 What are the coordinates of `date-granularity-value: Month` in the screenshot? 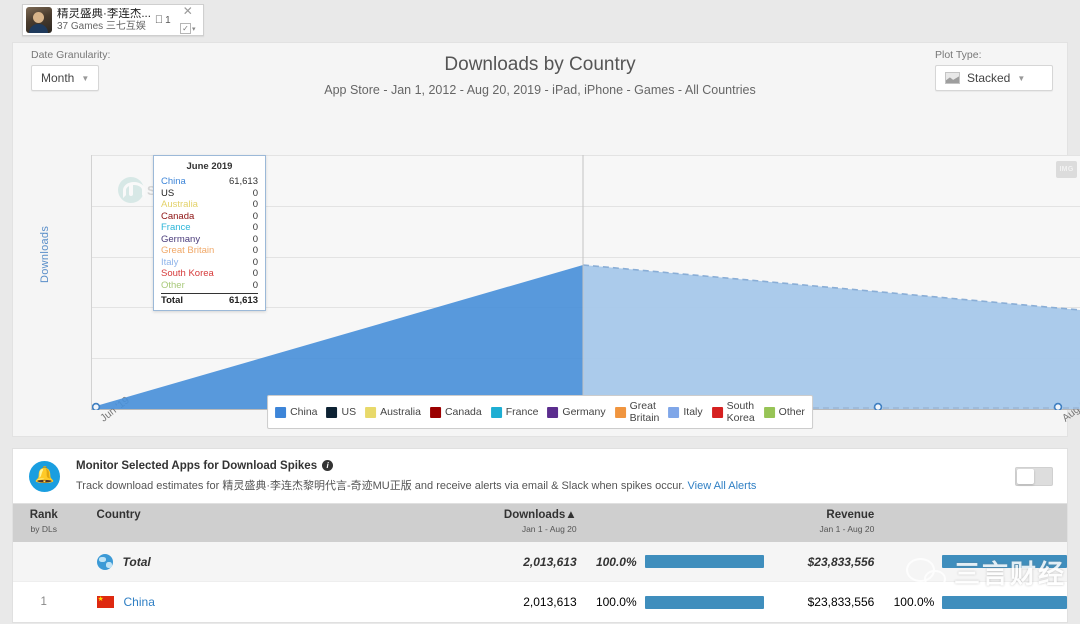 It's located at (58, 78).